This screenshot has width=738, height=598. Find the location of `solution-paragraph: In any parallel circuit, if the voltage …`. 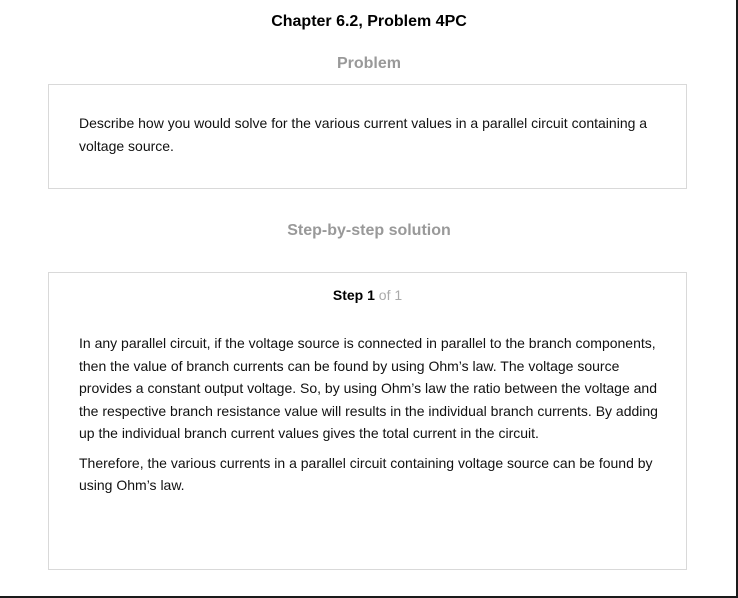

solution-paragraph: In any parallel circuit, if the voltage … is located at coordinates (368, 388).